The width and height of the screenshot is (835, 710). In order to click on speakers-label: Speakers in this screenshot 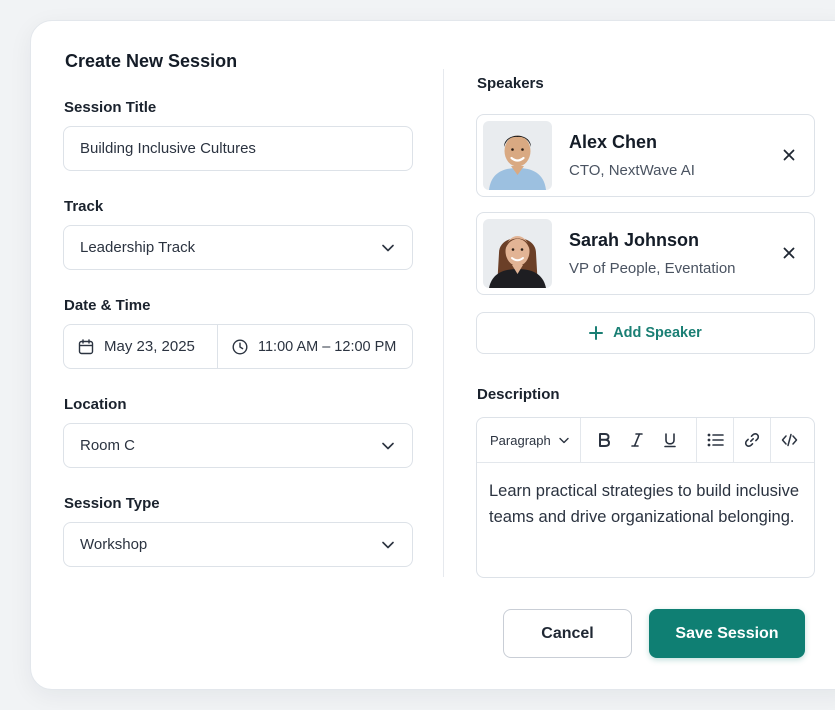, I will do `click(510, 83)`.